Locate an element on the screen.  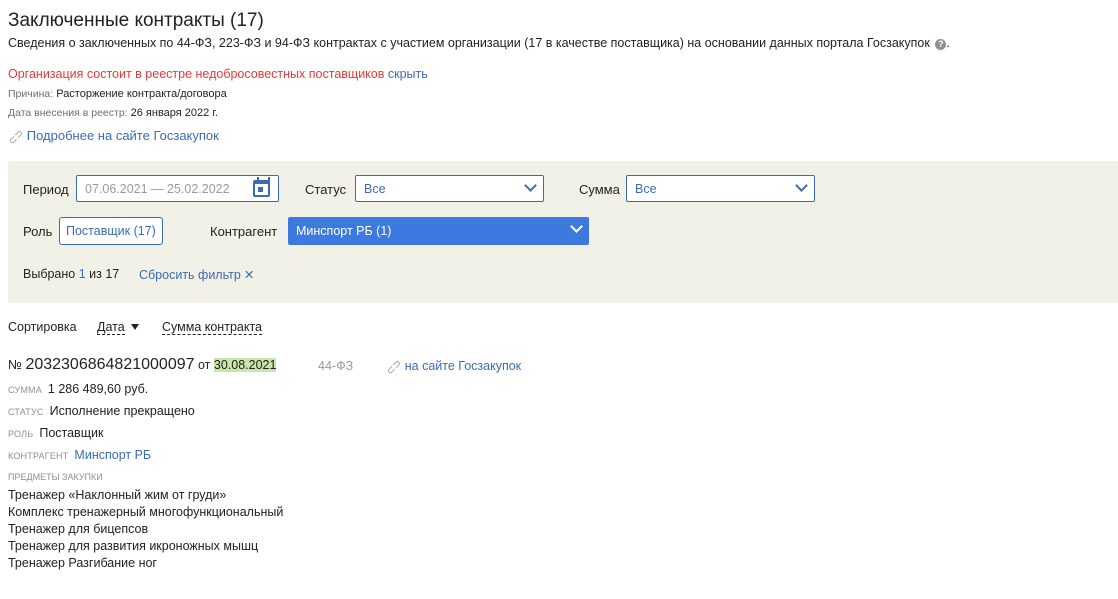
contract-sum-row: СУММА 1 286 489,60 руб. is located at coordinates (78, 389).